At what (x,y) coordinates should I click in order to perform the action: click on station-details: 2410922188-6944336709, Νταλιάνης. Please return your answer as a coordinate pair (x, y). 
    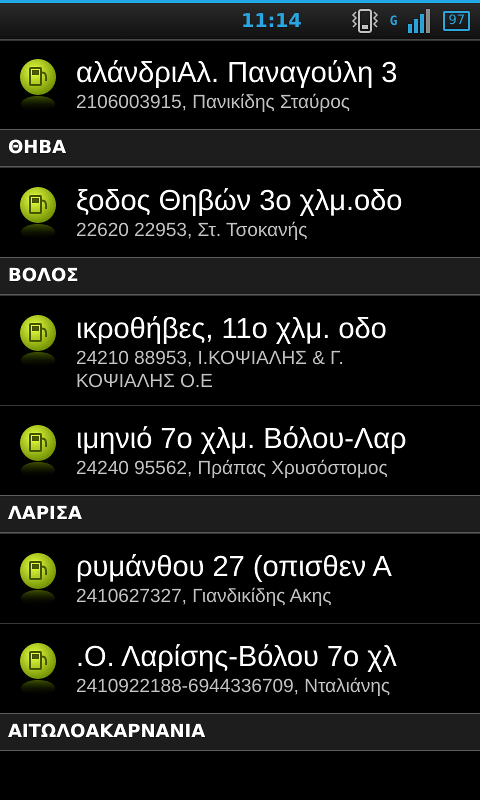
    Looking at the image, I should click on (234, 686).